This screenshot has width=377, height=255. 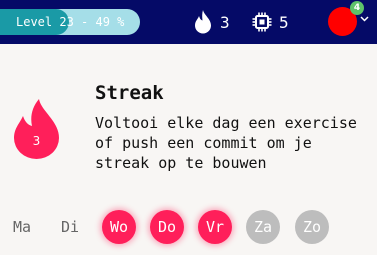 What do you see at coordinates (70, 227) in the screenshot?
I see `day-di: Di` at bounding box center [70, 227].